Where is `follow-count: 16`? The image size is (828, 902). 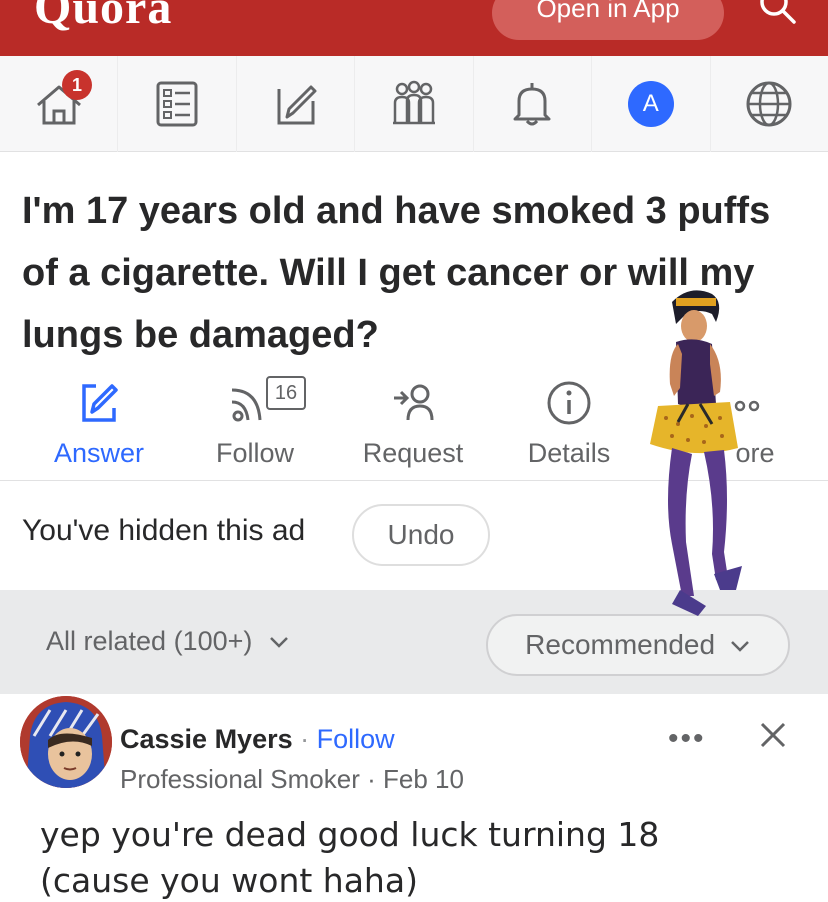
follow-count: 16 is located at coordinates (286, 393).